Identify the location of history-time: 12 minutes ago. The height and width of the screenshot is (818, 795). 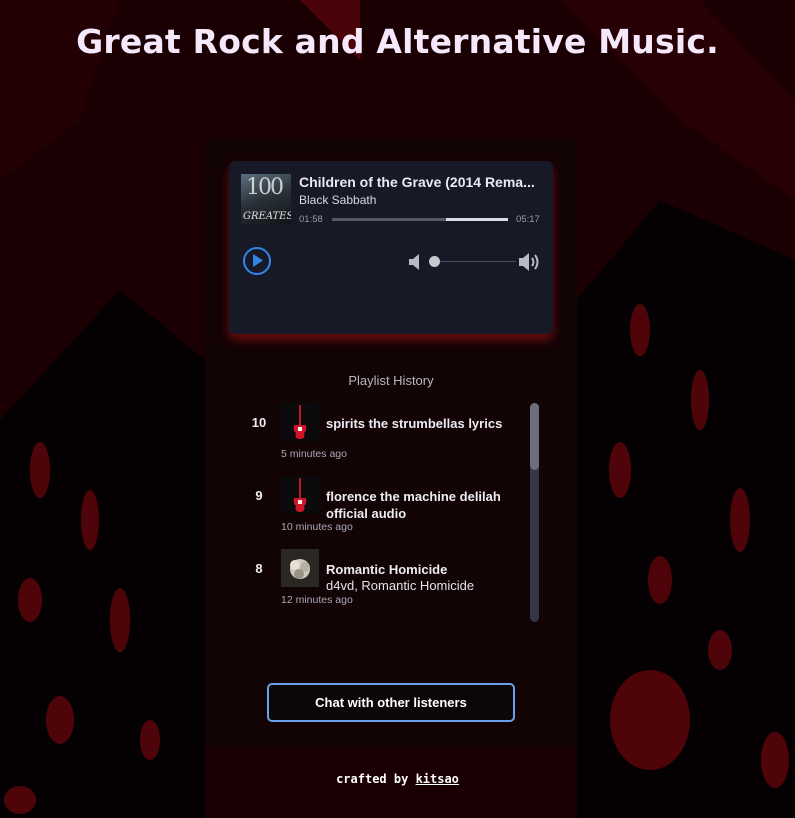
(317, 600).